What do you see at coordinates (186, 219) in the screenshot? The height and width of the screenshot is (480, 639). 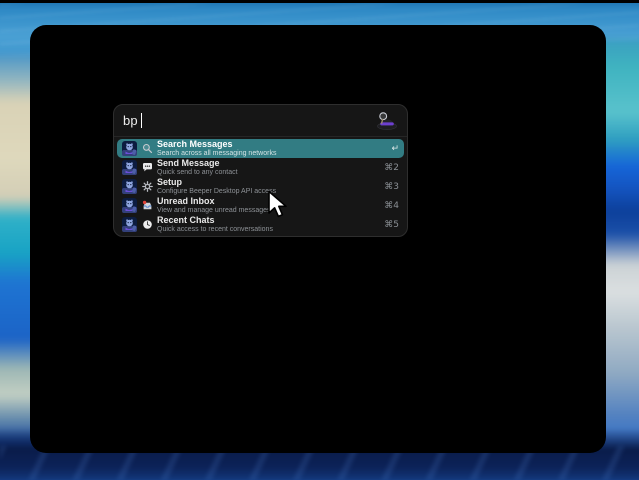 I see `result-title: Recent Chats` at bounding box center [186, 219].